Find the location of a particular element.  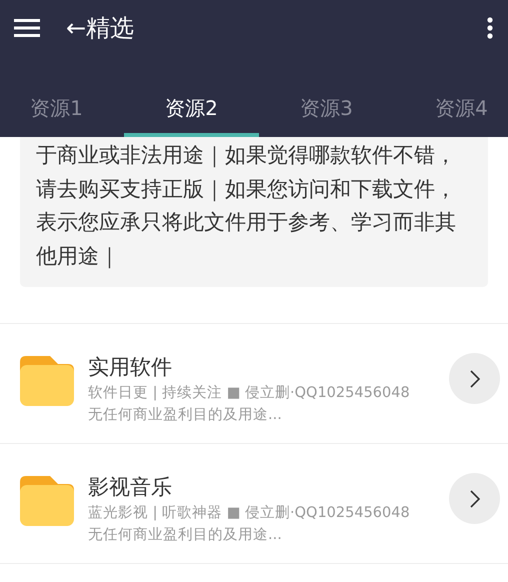

more-icon is located at coordinates (490, 28).